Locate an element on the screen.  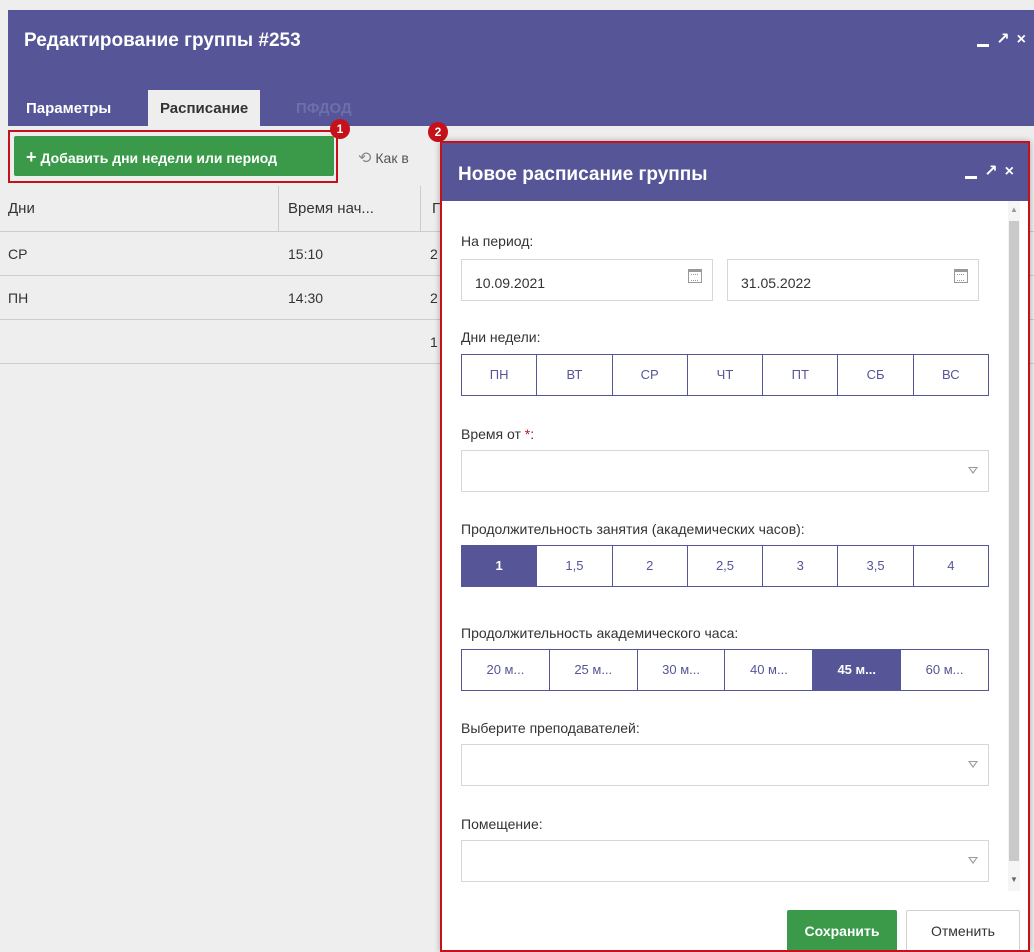
cell-col3: 1 is located at coordinates (434, 342).